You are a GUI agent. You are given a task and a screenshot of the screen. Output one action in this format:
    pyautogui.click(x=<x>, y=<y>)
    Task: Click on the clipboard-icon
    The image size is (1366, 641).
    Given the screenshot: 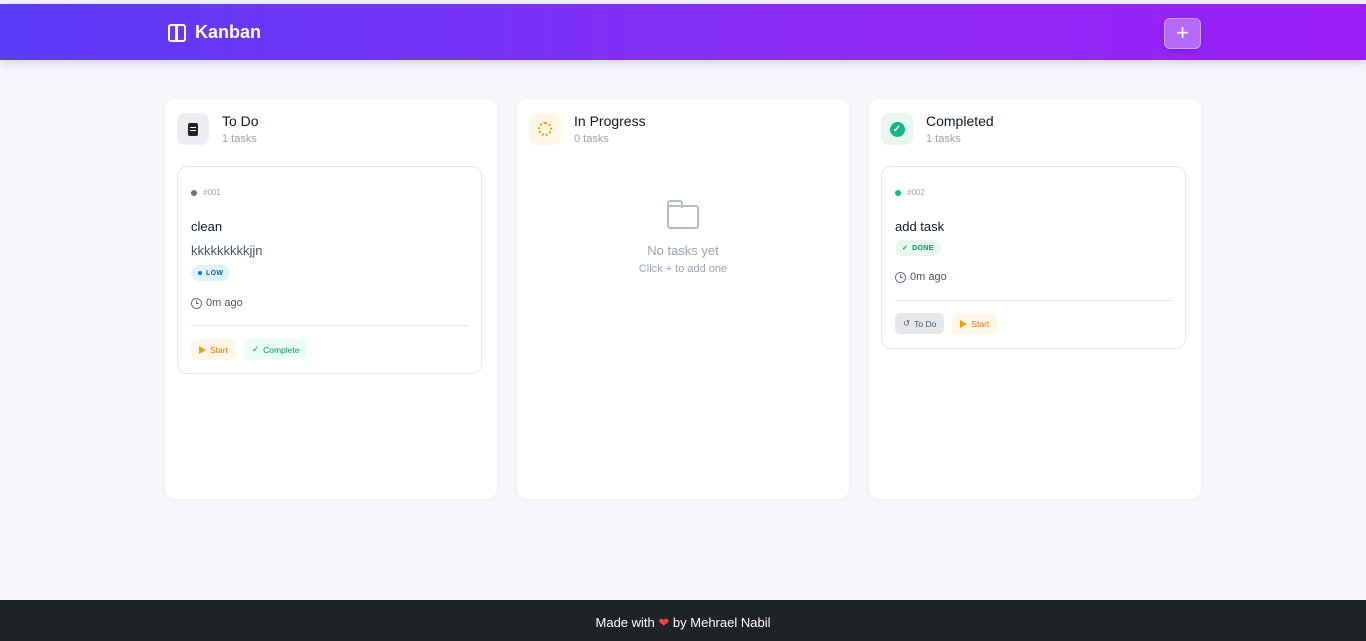 What is the action you would take?
    pyautogui.click(x=193, y=129)
    